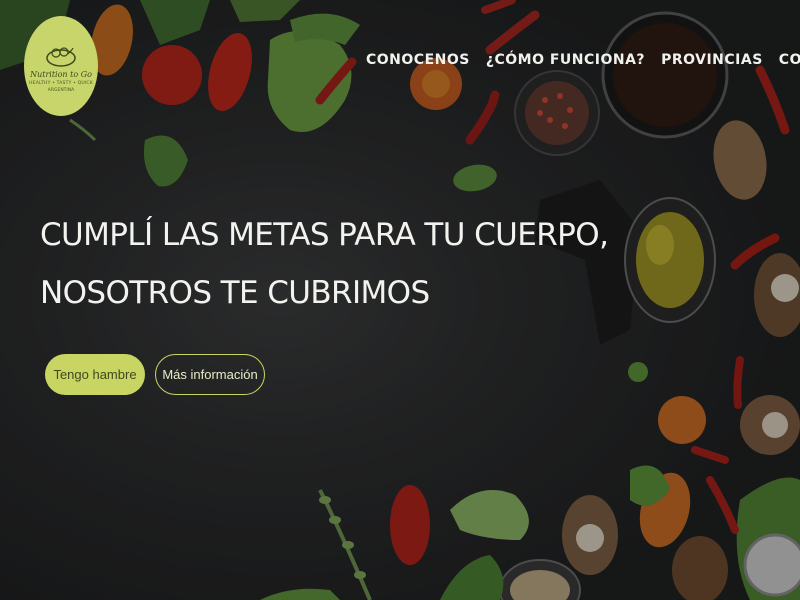 Image resolution: width=800 pixels, height=600 pixels. I want to click on nav-contacto: CONTACTO, so click(789, 60).